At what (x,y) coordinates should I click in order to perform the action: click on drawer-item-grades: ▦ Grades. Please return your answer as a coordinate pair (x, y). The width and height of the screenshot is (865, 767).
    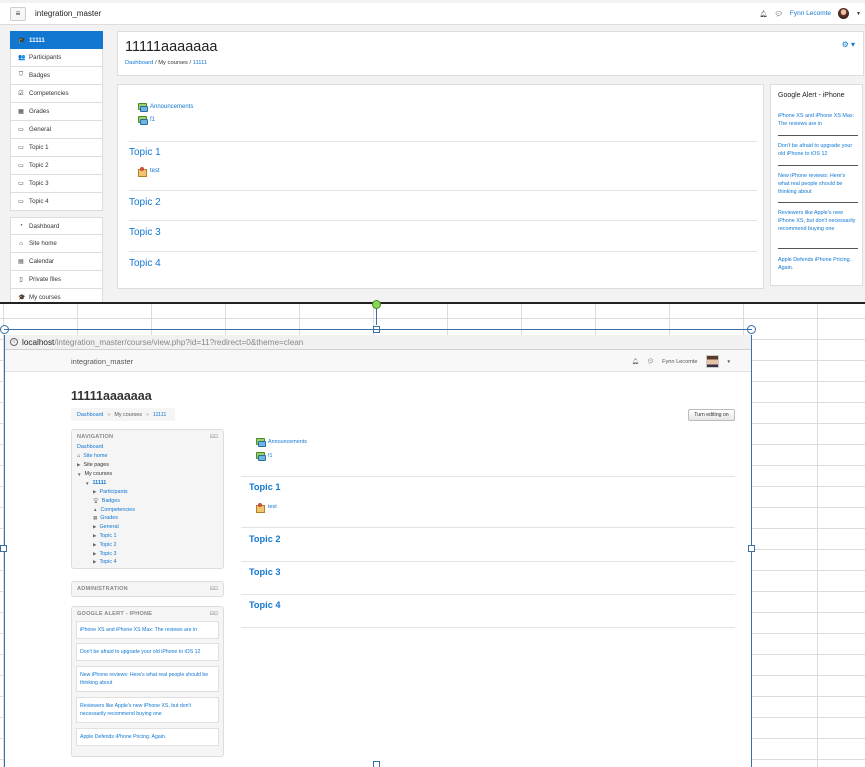
    Looking at the image, I should click on (56, 112).